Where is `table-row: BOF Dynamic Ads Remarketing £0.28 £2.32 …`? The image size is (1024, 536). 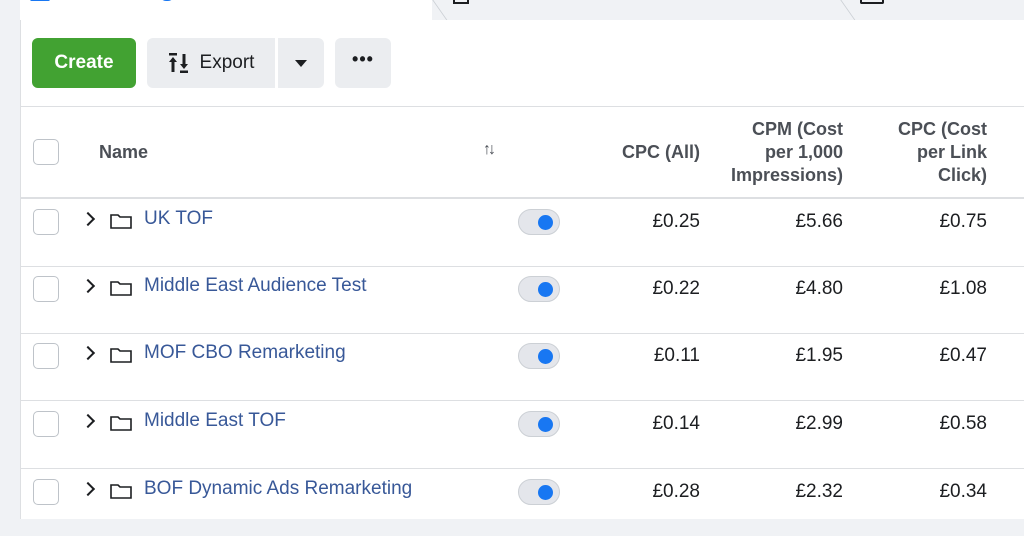
table-row: BOF Dynamic Ads Remarketing £0.28 £2.32 … is located at coordinates (522, 502).